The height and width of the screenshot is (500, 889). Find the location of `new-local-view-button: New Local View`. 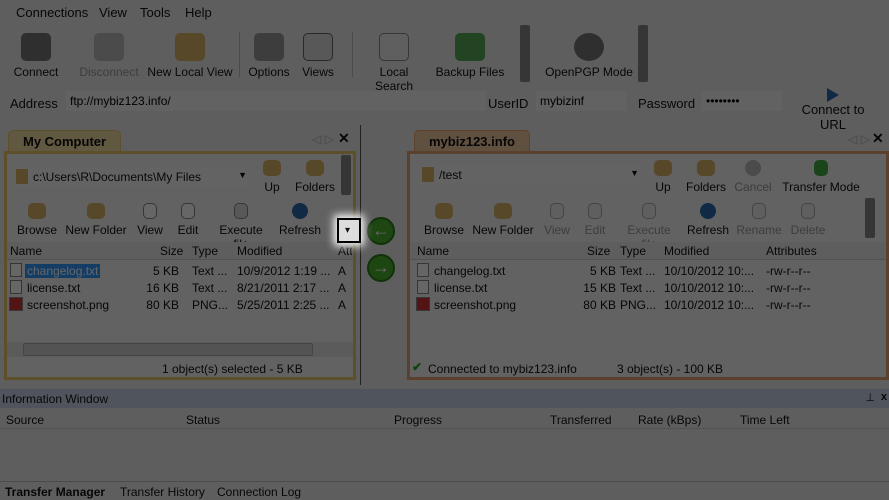

new-local-view-button: New Local View is located at coordinates (190, 56).